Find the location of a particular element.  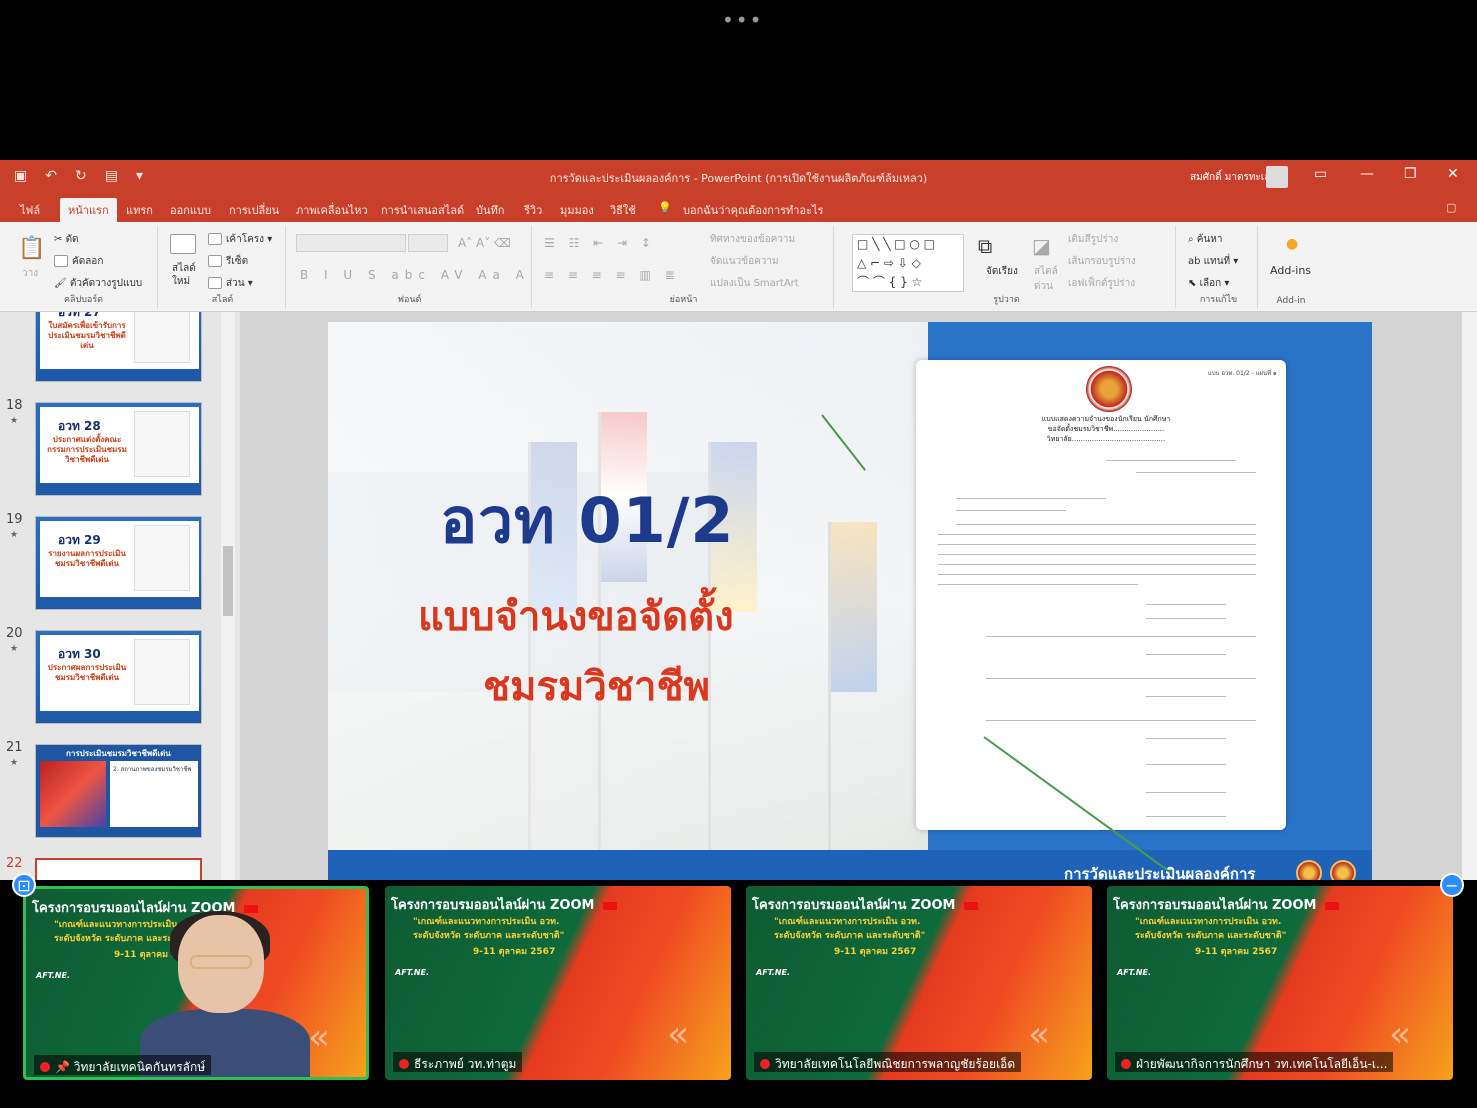

list-indent-icons: ☰ ☷ ⇤ ⇥ ↕ is located at coordinates (600, 243).